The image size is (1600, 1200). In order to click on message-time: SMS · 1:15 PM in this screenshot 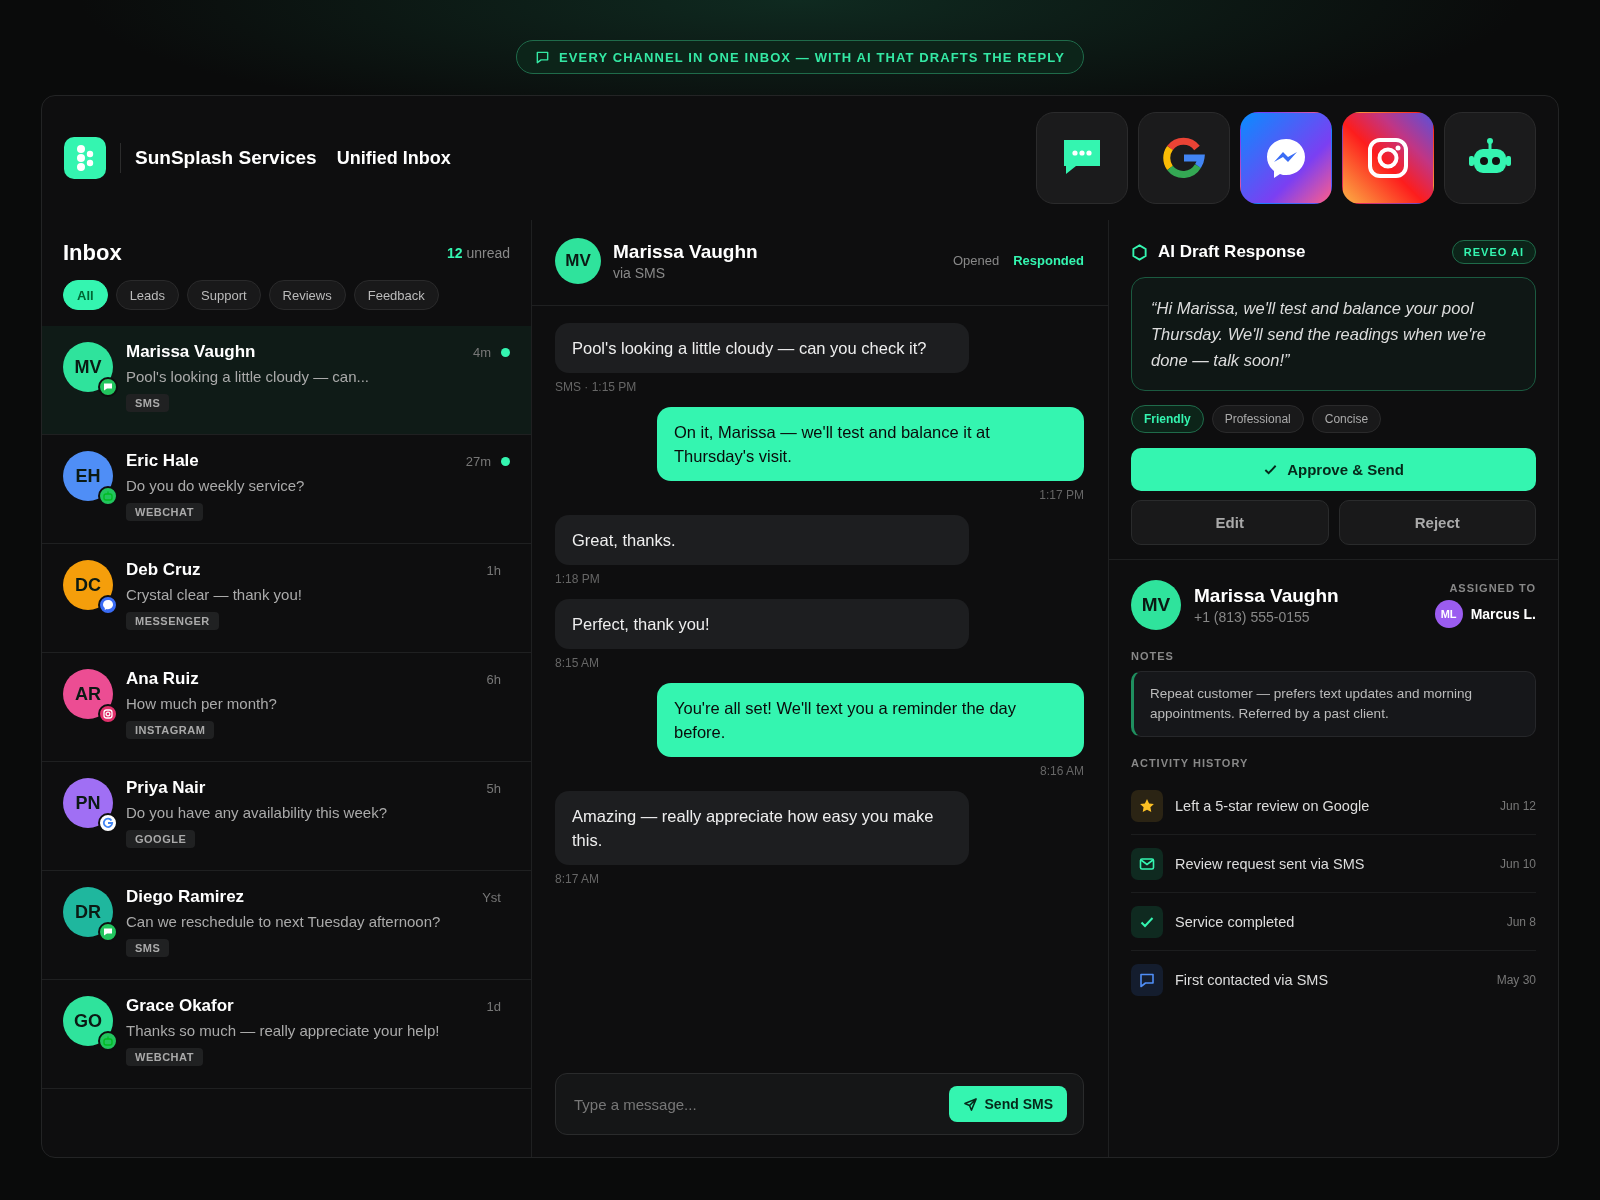, I will do `click(596, 387)`.